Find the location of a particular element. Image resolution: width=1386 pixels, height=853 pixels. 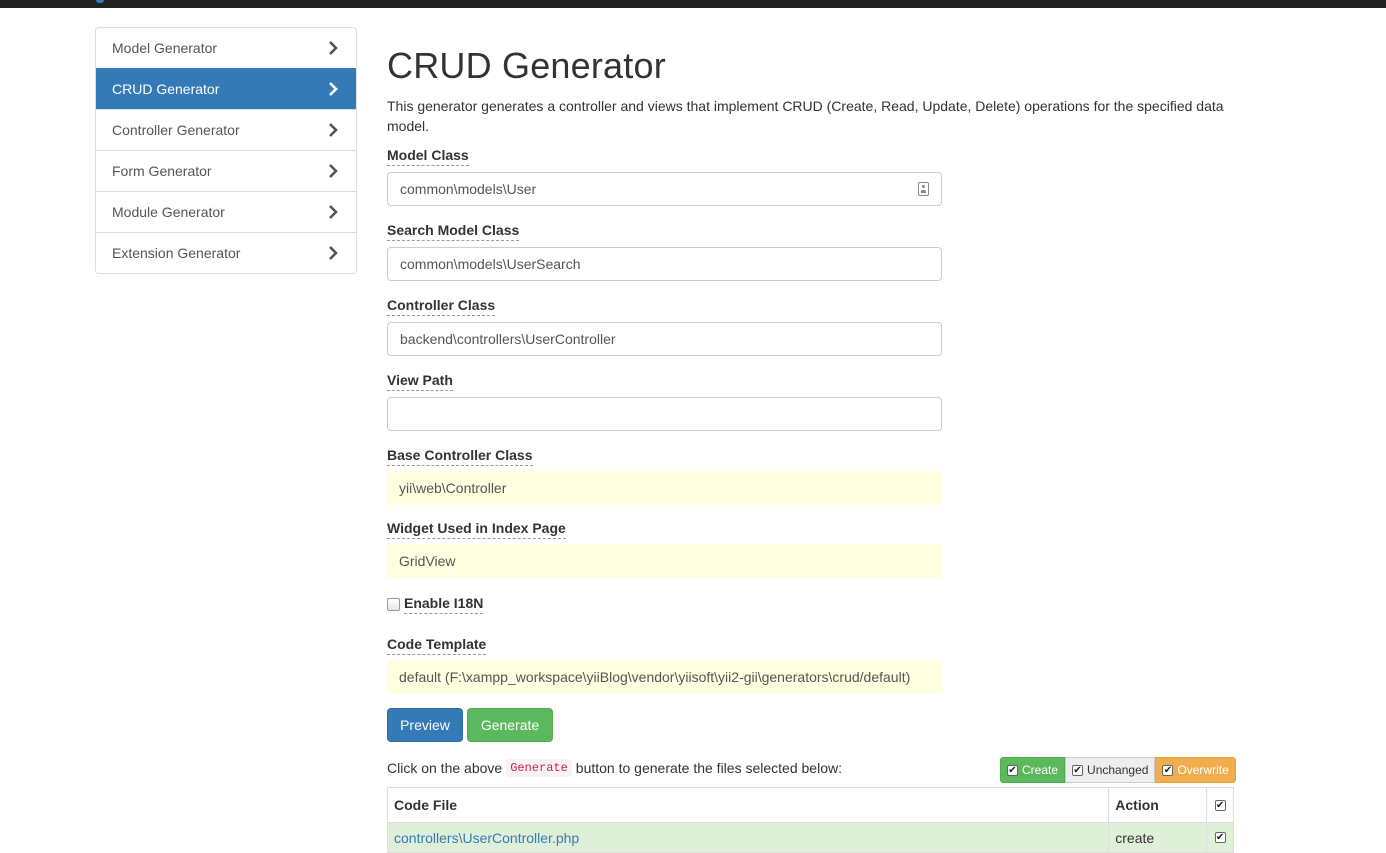

enable-i18n-label: Enable I18N is located at coordinates (444, 604).